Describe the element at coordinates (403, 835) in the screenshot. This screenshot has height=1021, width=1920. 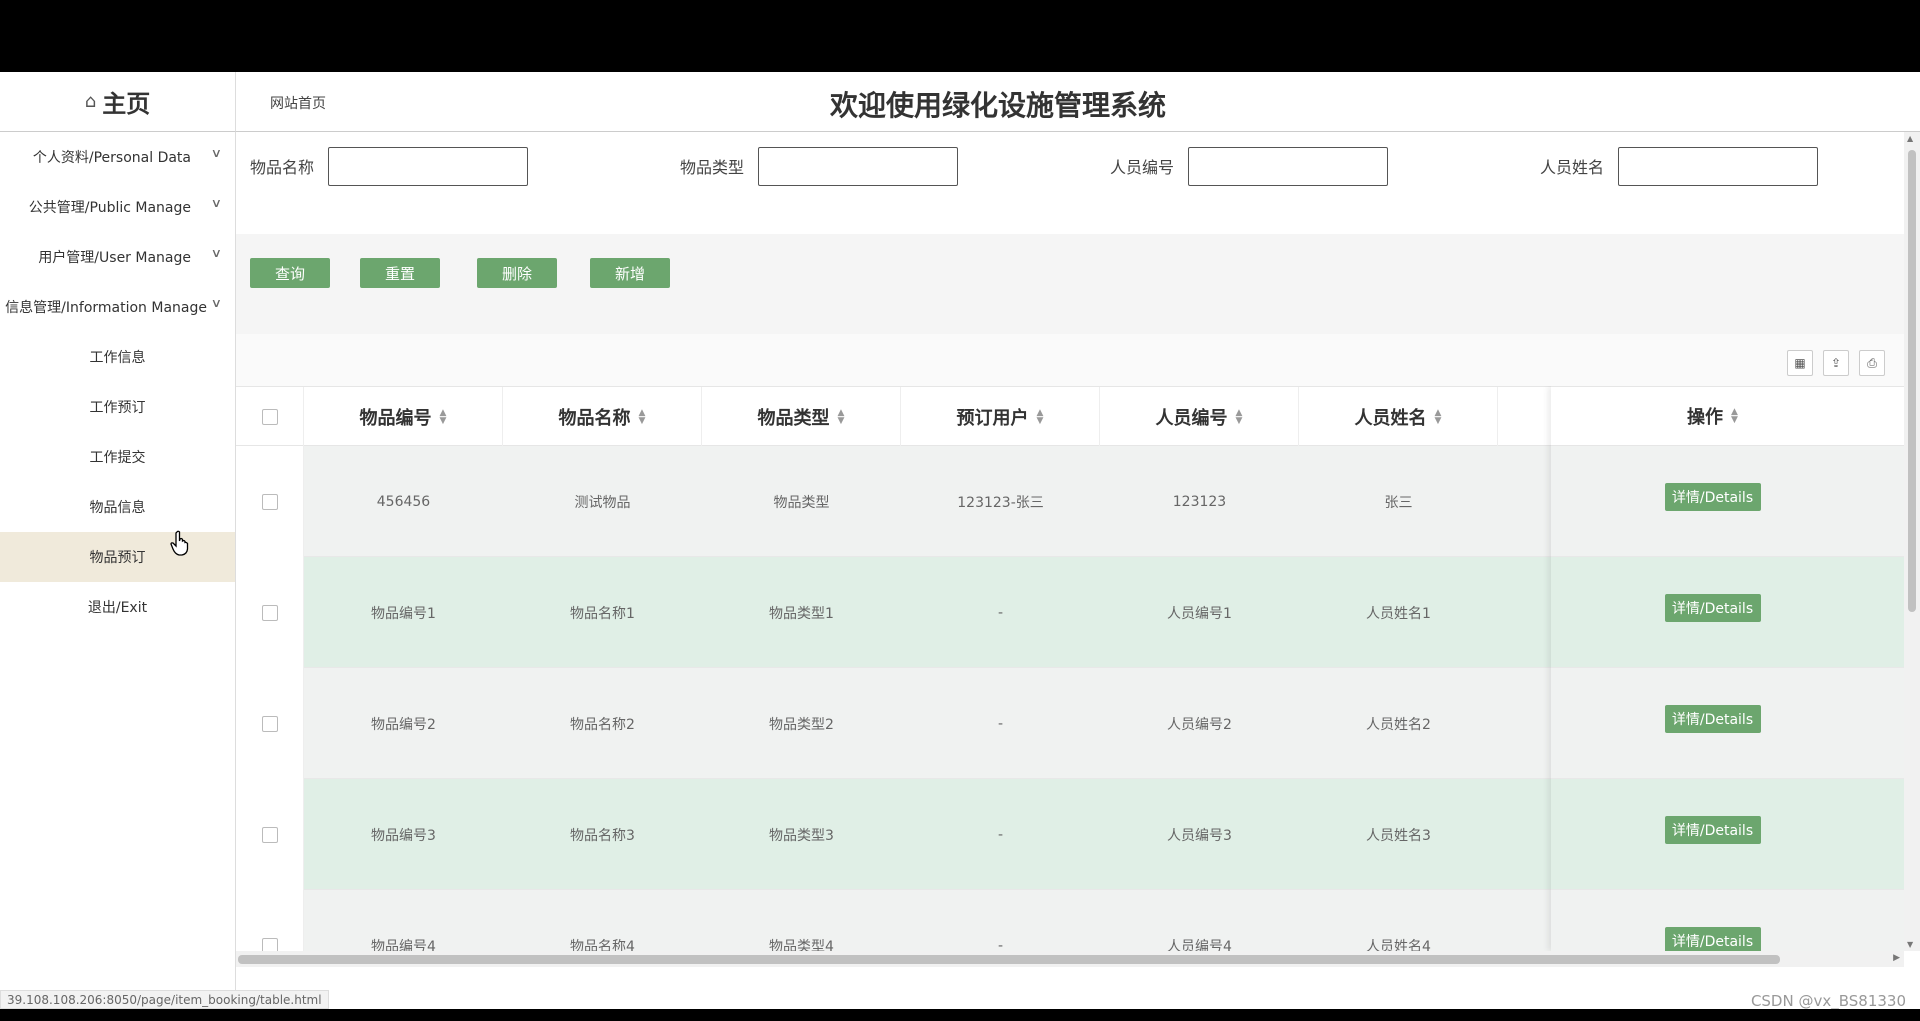
I see `cell-item-no: 物品编号3` at that location.